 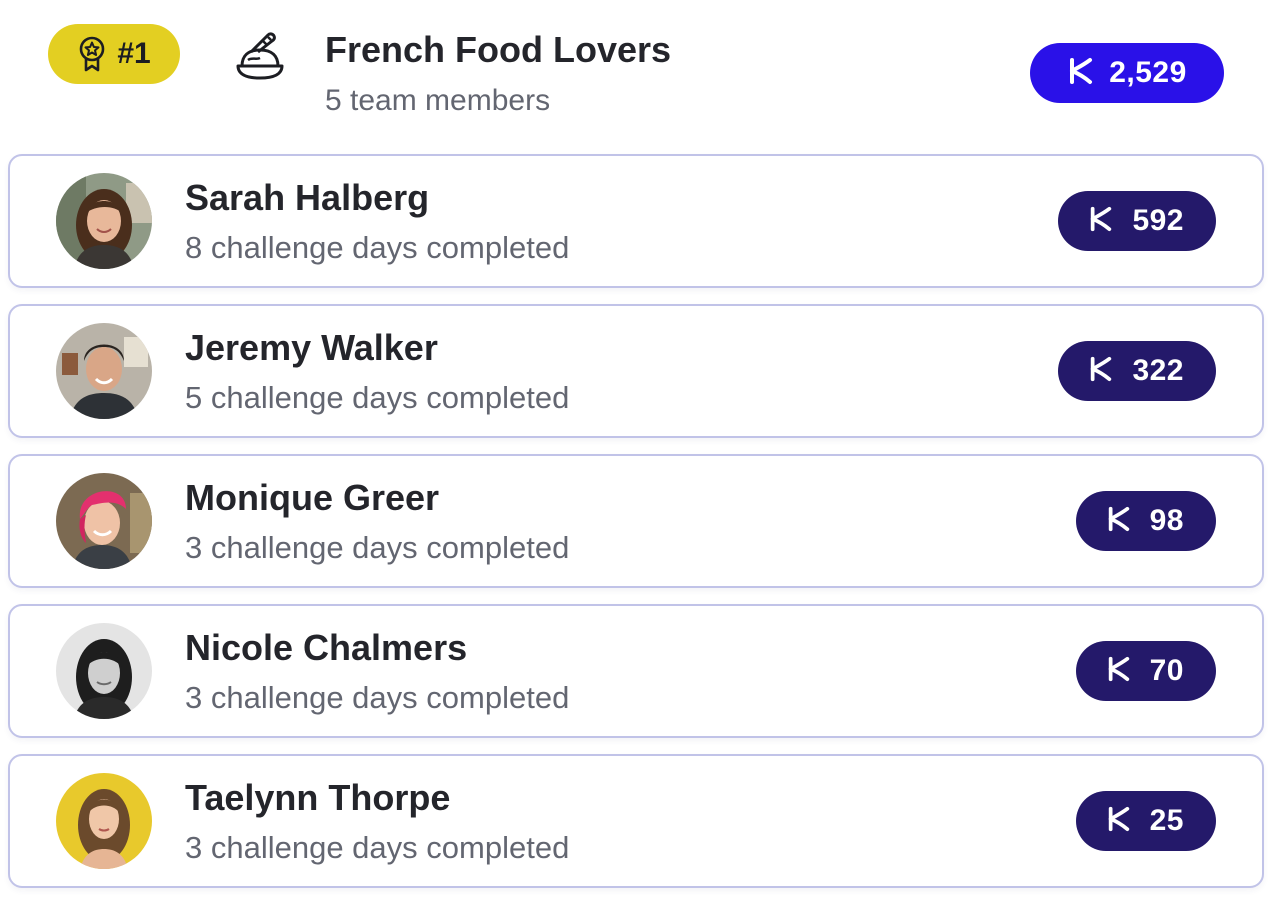 I want to click on rank-badge: #1, so click(x=114, y=54).